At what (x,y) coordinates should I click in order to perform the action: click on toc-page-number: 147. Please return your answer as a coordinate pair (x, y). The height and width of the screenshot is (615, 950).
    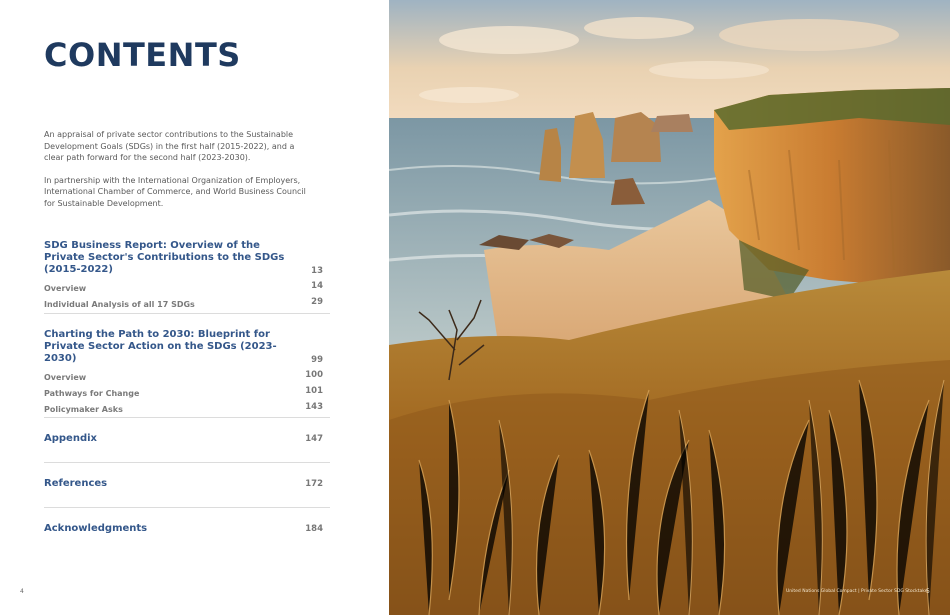
    Looking at the image, I should click on (314, 439).